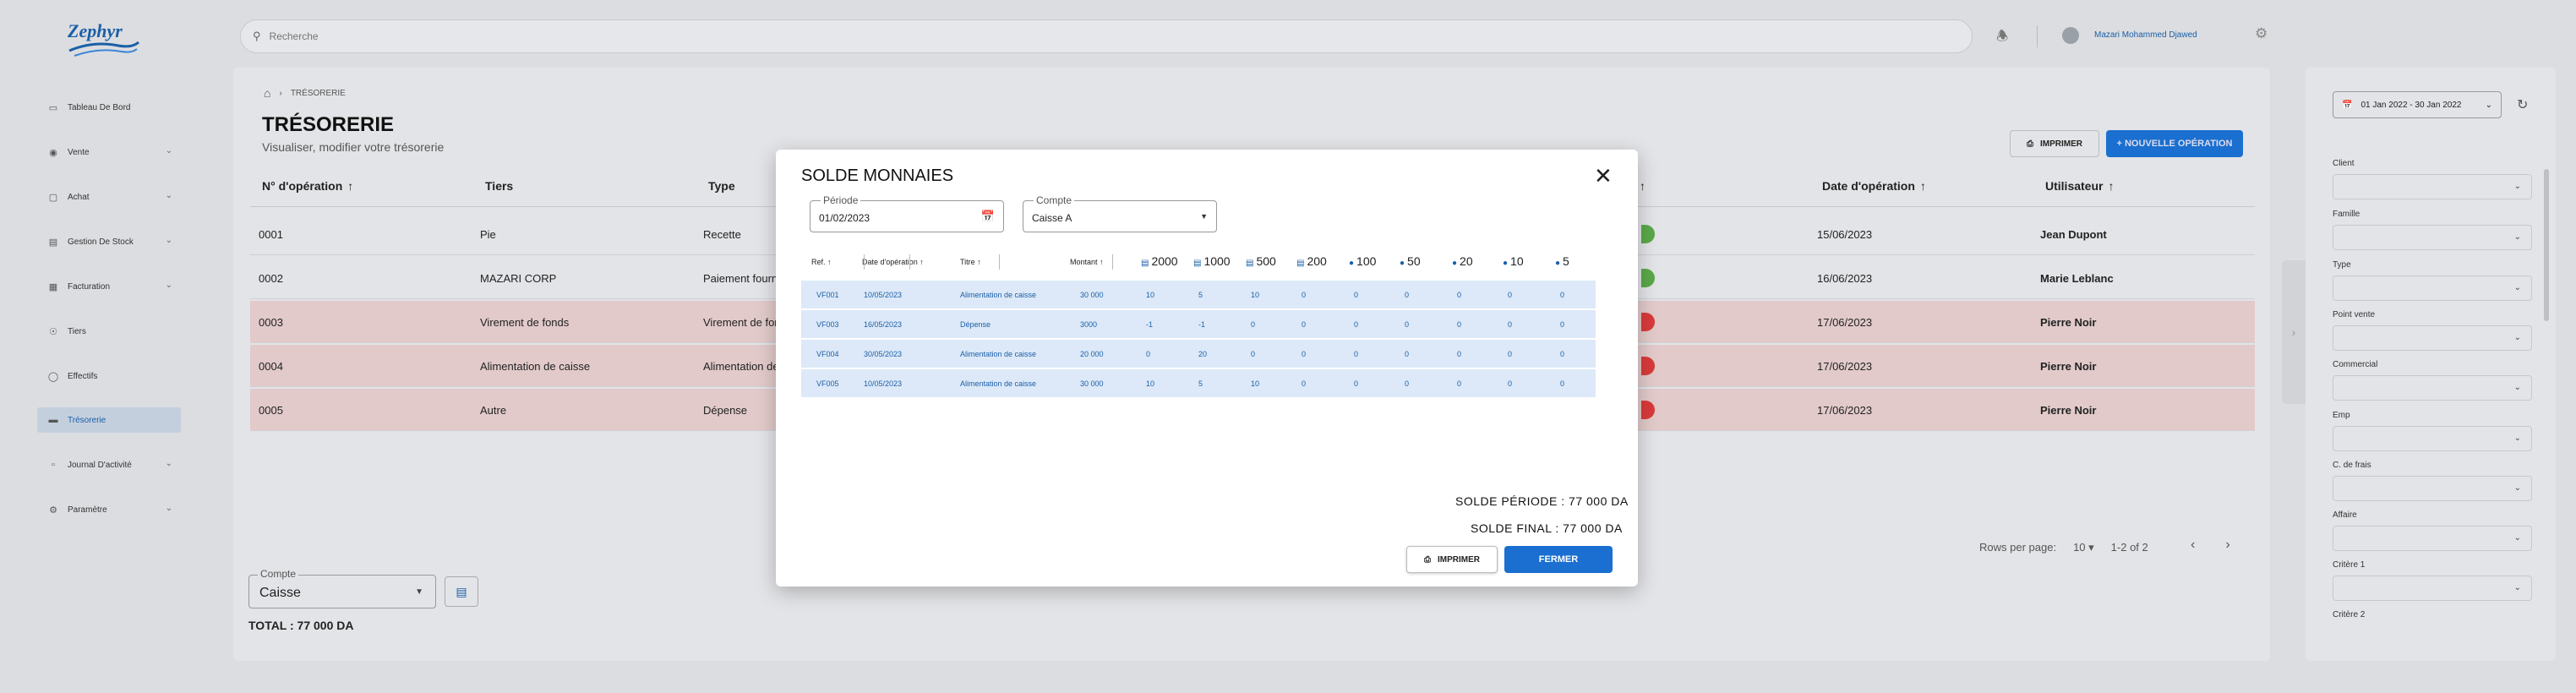  What do you see at coordinates (1547, 528) in the screenshot?
I see `solde-final: SOLDE FINAL : 77 000 DA` at bounding box center [1547, 528].